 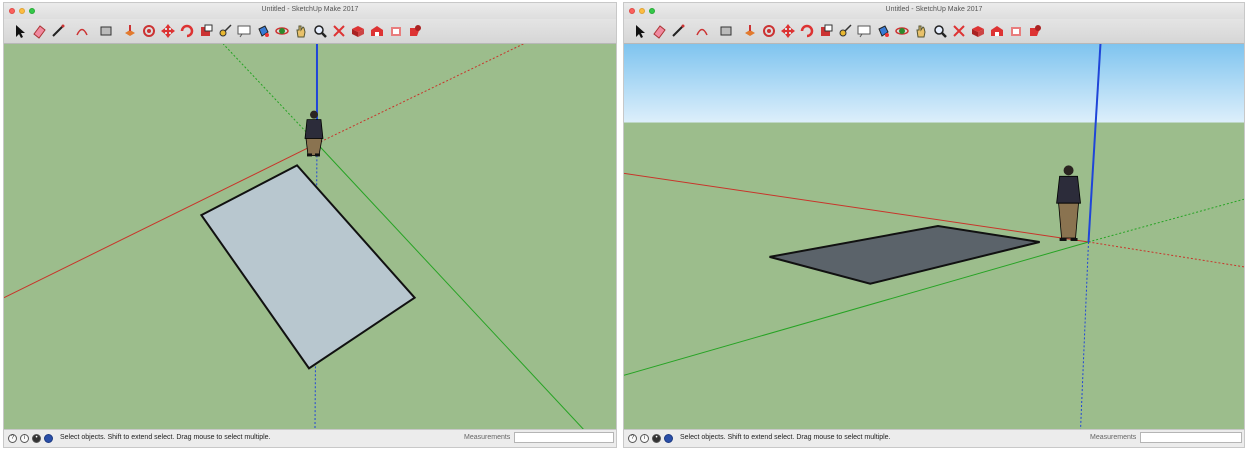 I want to click on person-figure, so click(x=314, y=133).